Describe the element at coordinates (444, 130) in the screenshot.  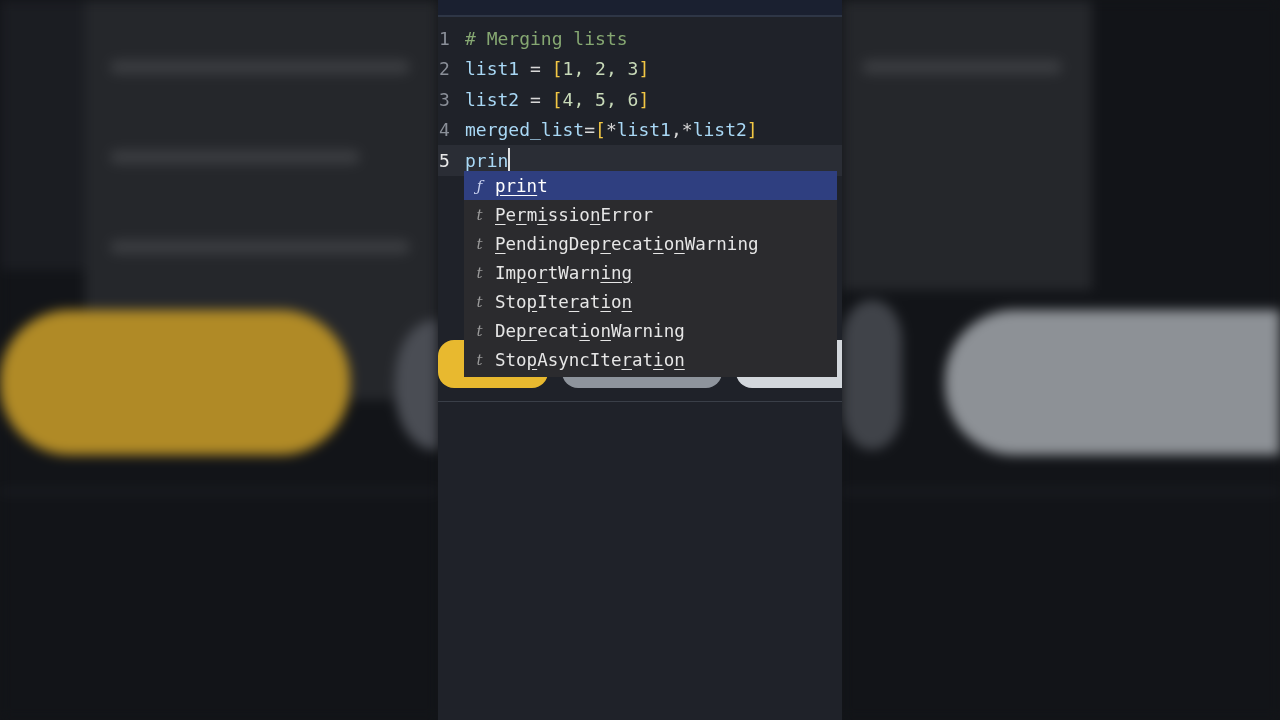
I see `line-number: 4` at that location.